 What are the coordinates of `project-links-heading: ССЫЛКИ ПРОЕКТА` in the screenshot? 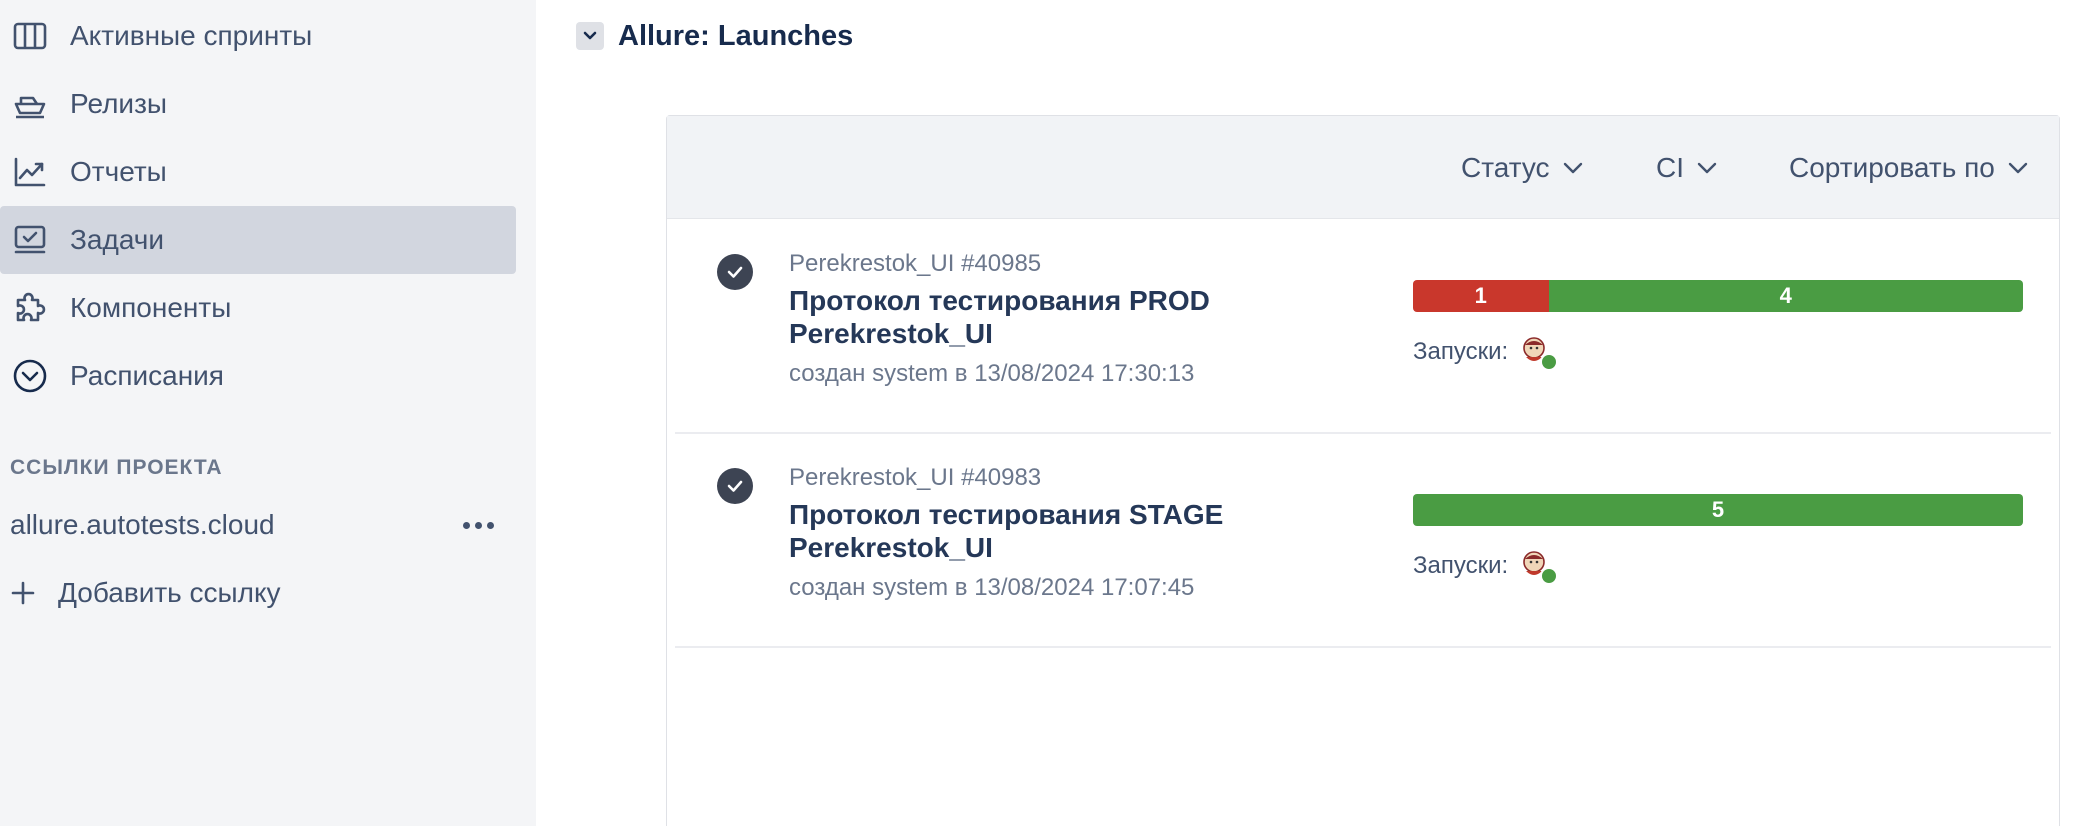 It's located at (116, 467).